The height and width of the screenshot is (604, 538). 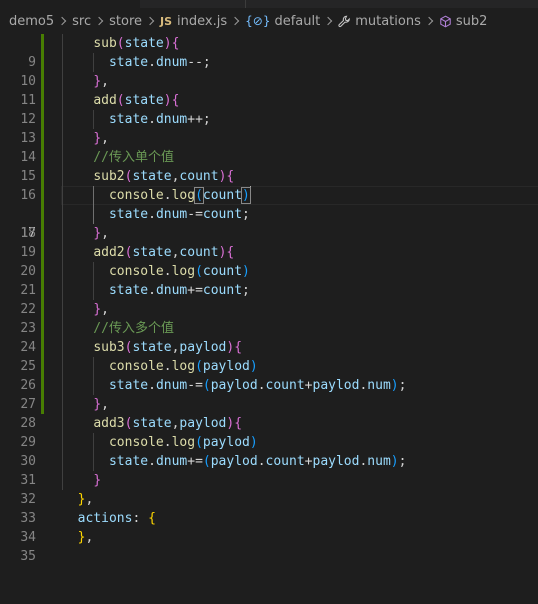 What do you see at coordinates (81, 21) in the screenshot?
I see `breadcrumb-item-src: src` at bounding box center [81, 21].